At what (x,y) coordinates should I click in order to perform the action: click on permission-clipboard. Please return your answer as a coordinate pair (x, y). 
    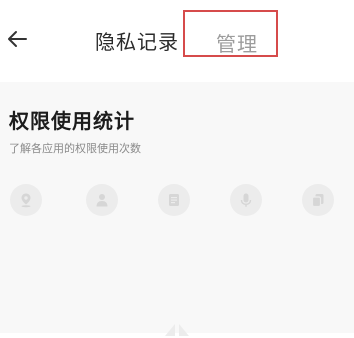
    Looking at the image, I should click on (318, 200).